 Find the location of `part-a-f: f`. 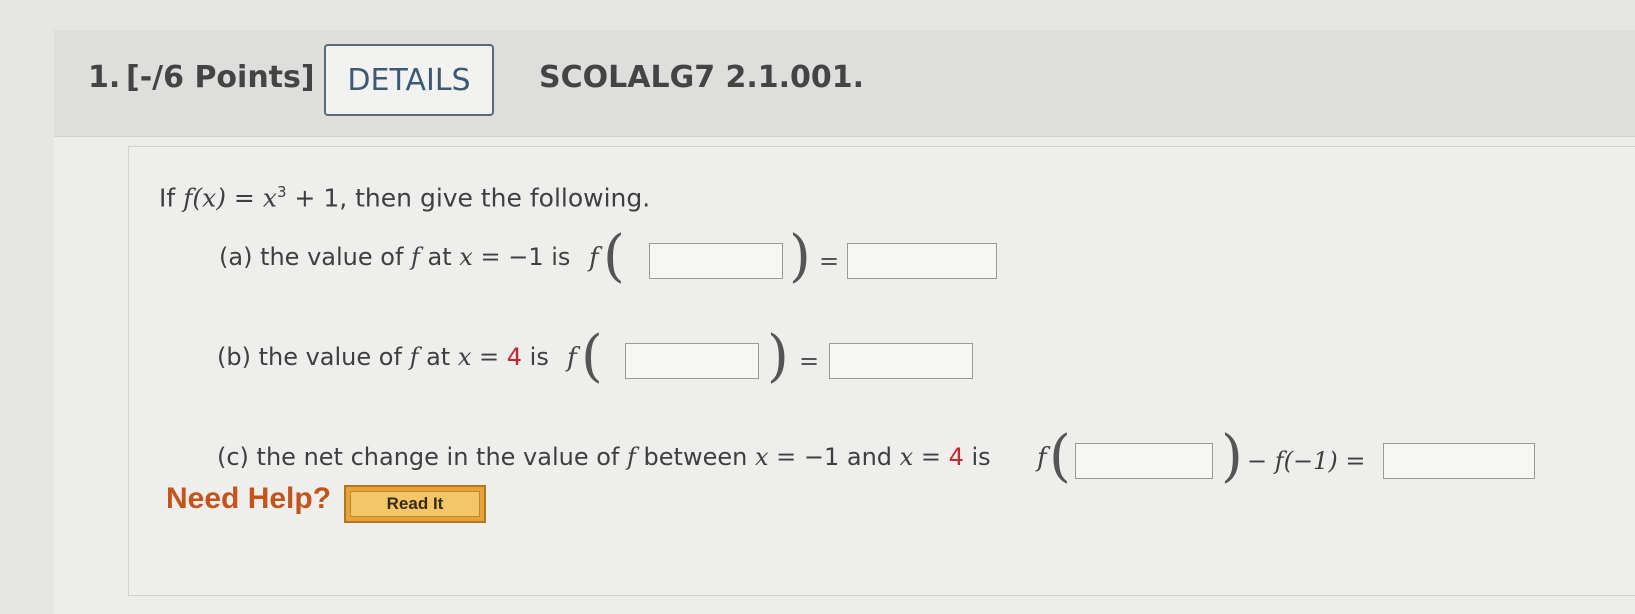

part-a-f: f is located at coordinates (594, 258).